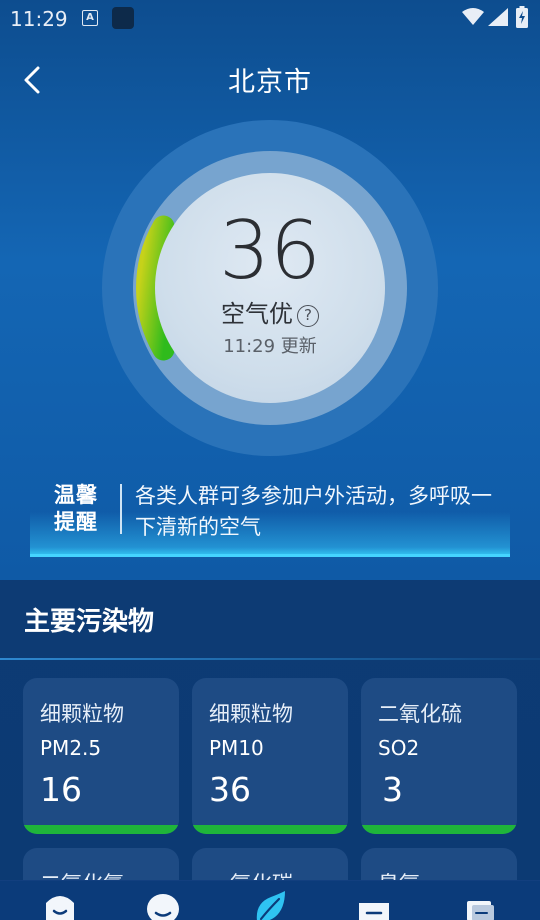 This screenshot has height=920, width=540. I want to click on battery-charging-icon, so click(522, 17).